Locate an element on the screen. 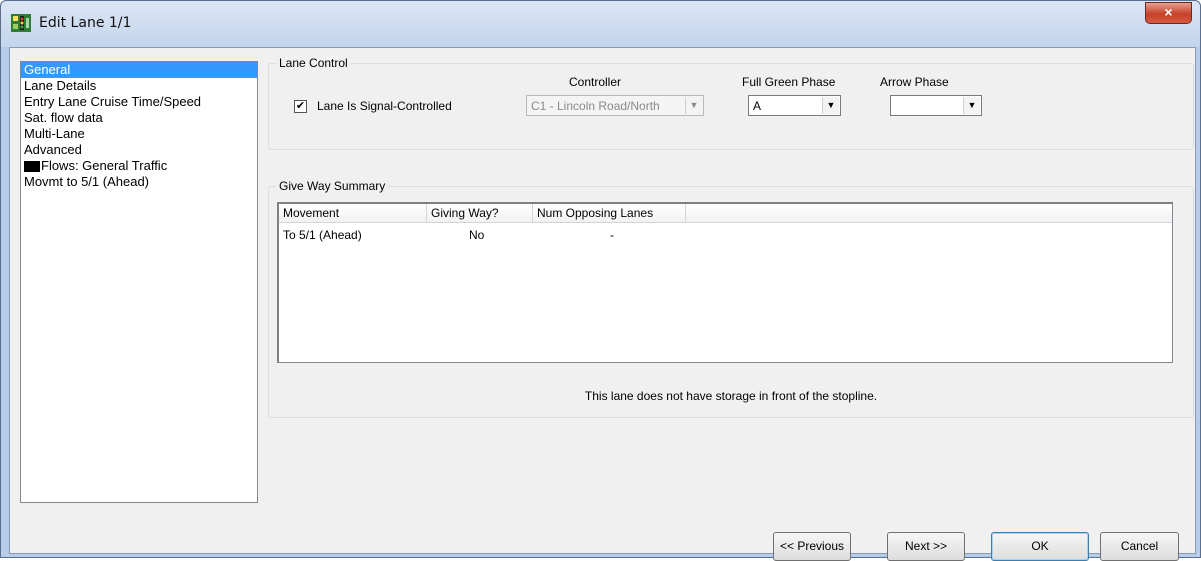 Image resolution: width=1201 pixels, height=561 pixels. full-green-phase-value: A is located at coordinates (757, 106).